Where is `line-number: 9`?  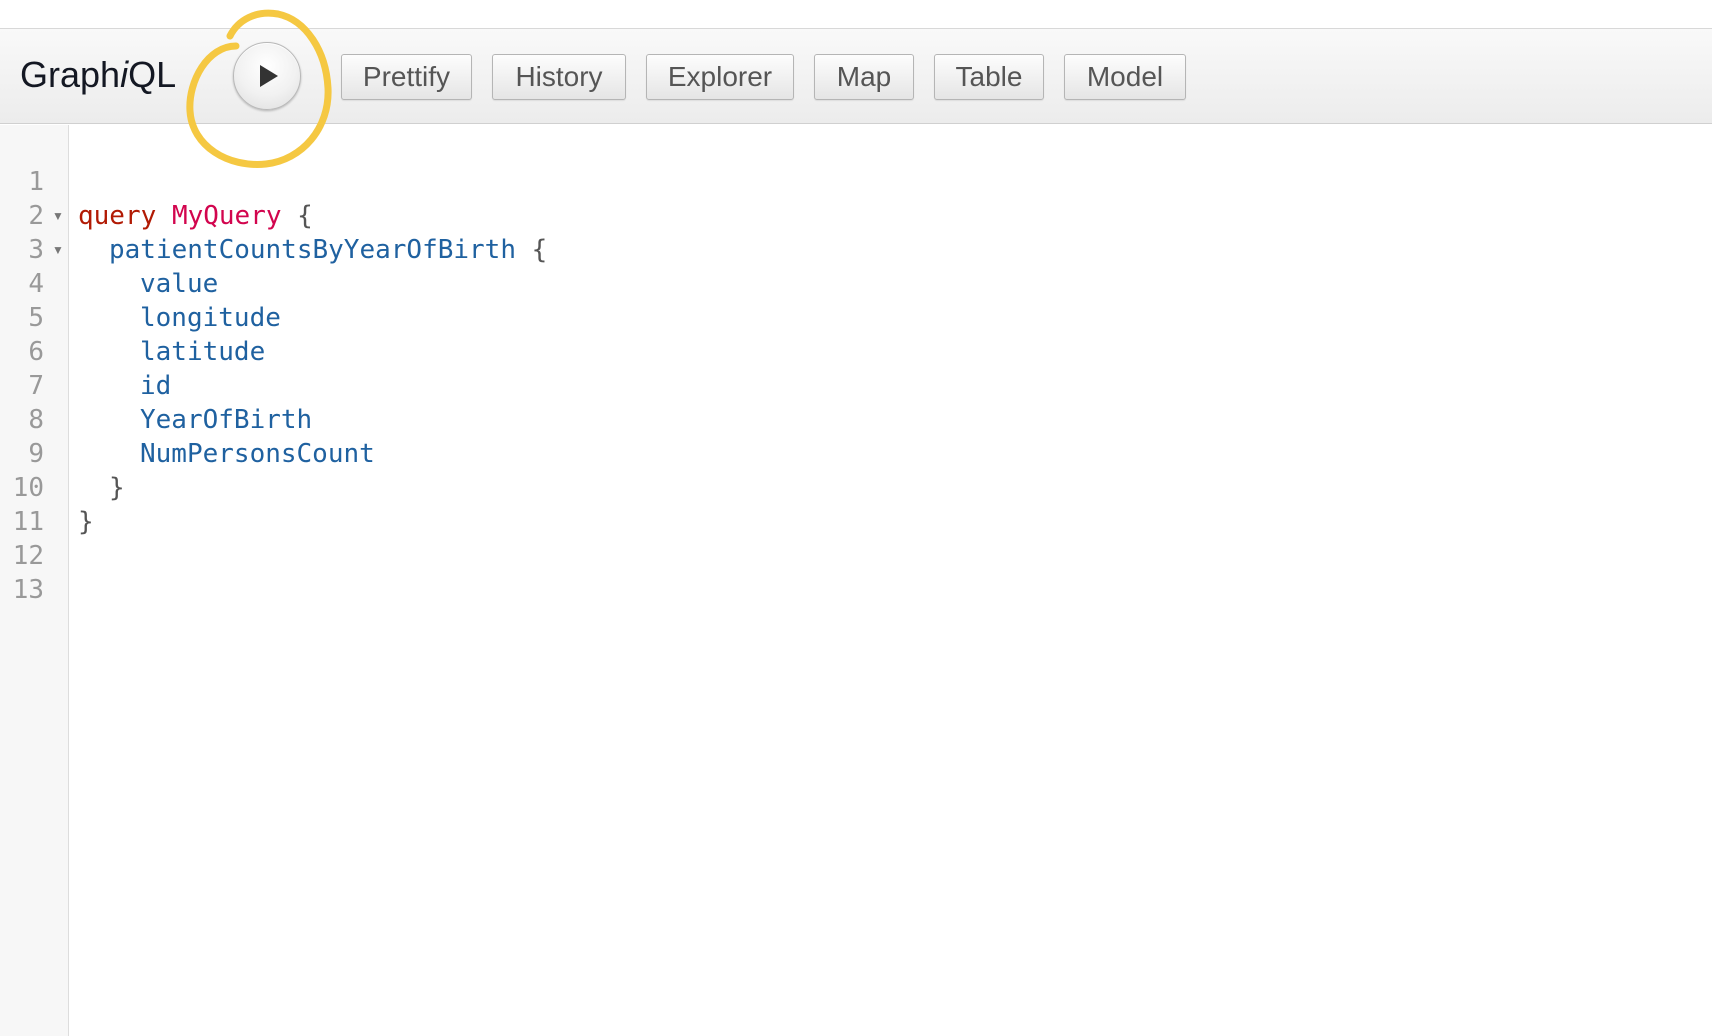
line-number: 9 is located at coordinates (36, 454).